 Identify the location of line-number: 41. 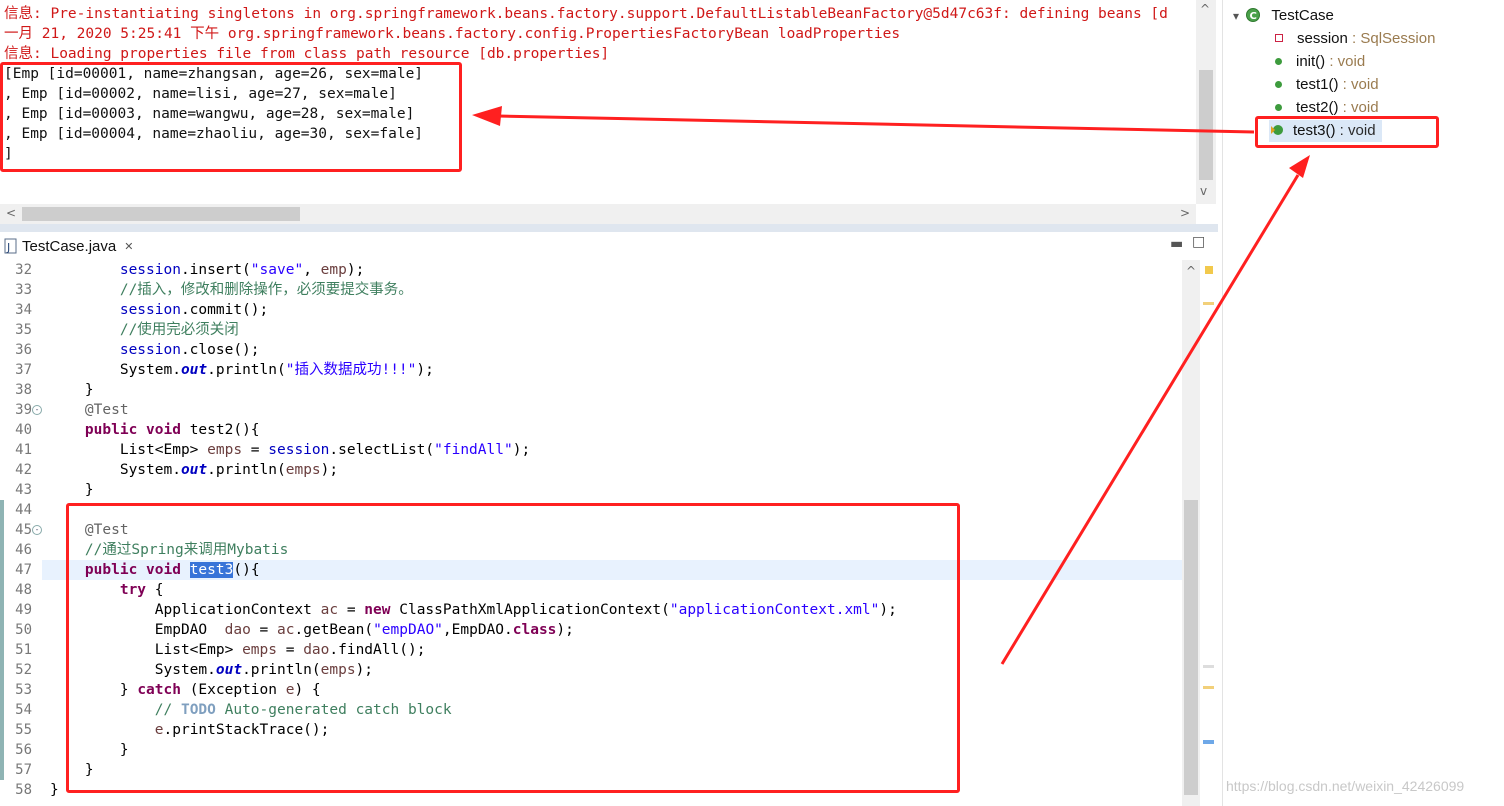
(23, 450).